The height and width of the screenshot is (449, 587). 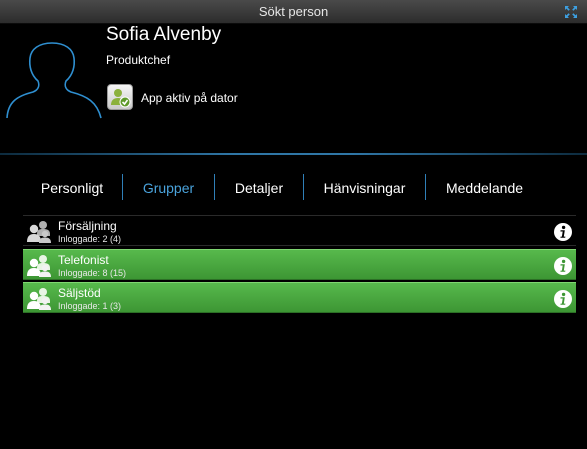 I want to click on tab-detaljer: Detaljer, so click(x=259, y=187).